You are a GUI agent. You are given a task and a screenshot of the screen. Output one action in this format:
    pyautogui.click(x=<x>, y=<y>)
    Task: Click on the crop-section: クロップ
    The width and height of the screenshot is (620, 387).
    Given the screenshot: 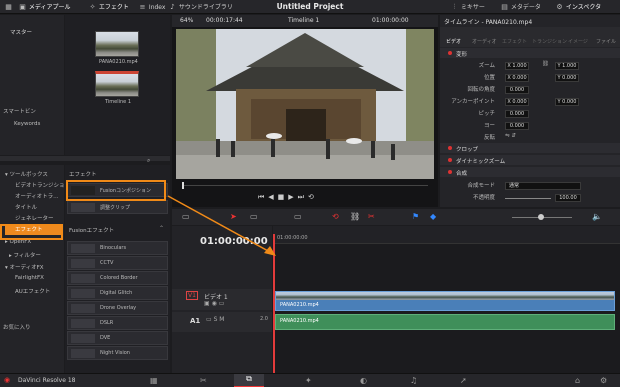 What is the action you would take?
    pyautogui.click(x=530, y=148)
    